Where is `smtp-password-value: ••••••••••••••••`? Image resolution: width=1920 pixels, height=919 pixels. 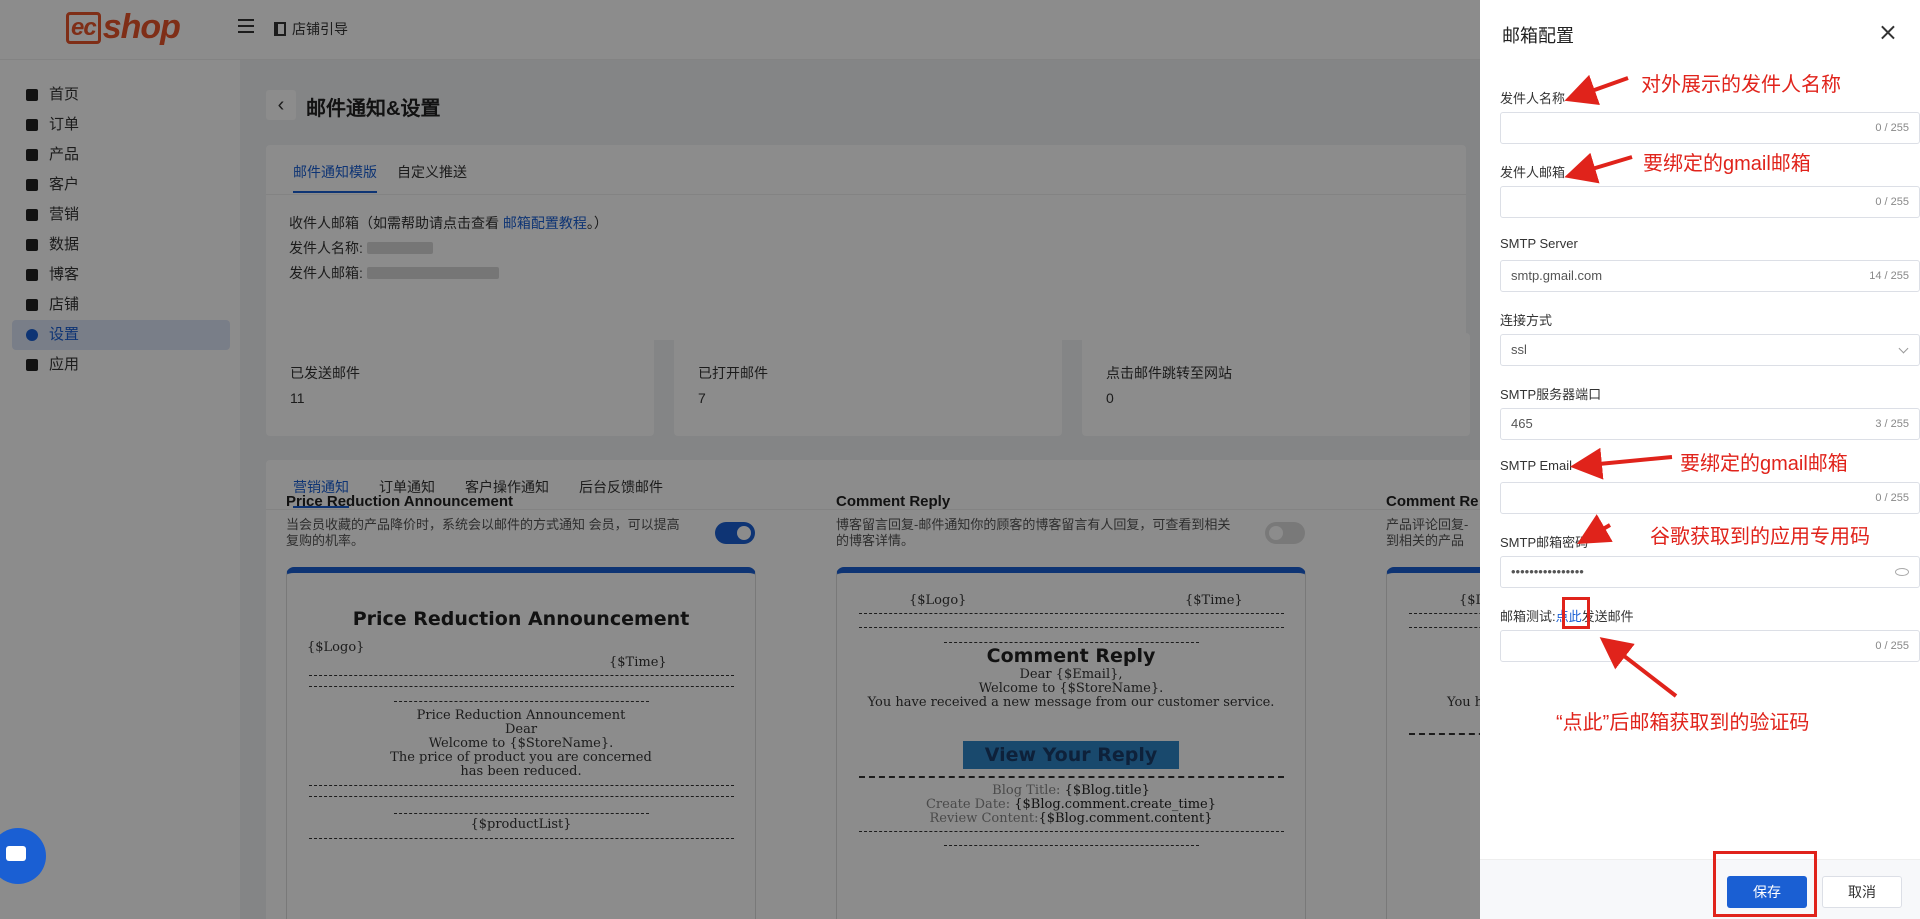 smtp-password-value: •••••••••••••••• is located at coordinates (1547, 571).